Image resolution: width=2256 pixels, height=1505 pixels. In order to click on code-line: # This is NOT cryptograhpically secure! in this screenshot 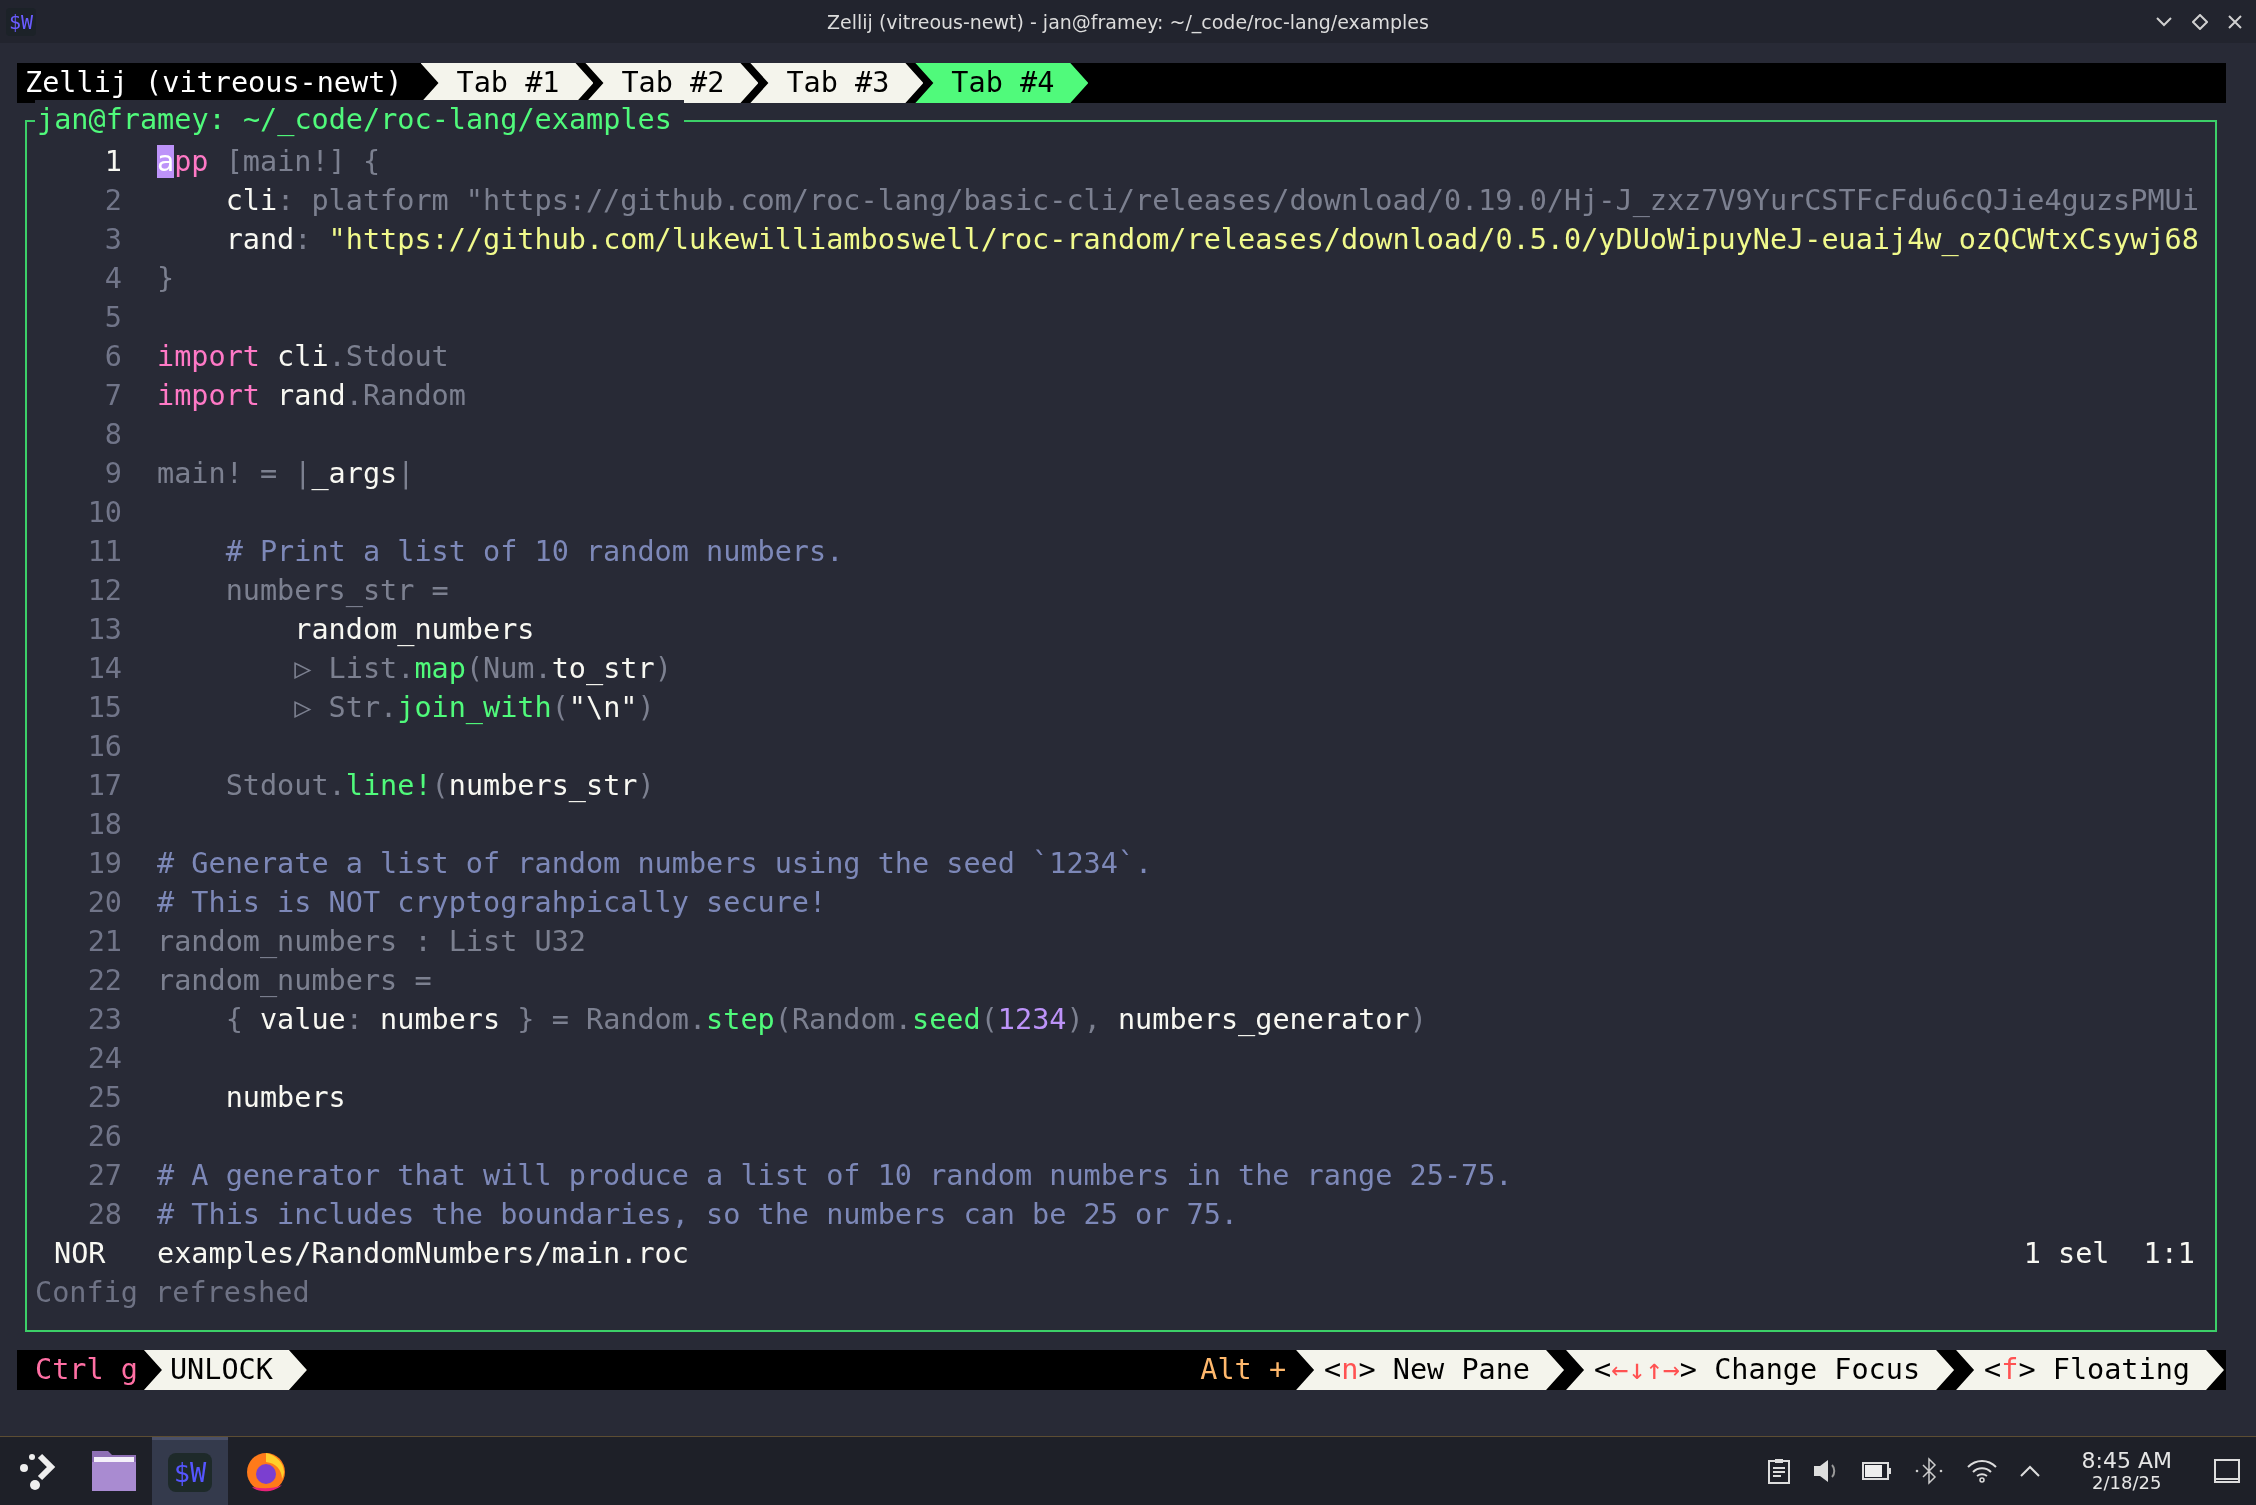, I will do `click(492, 903)`.